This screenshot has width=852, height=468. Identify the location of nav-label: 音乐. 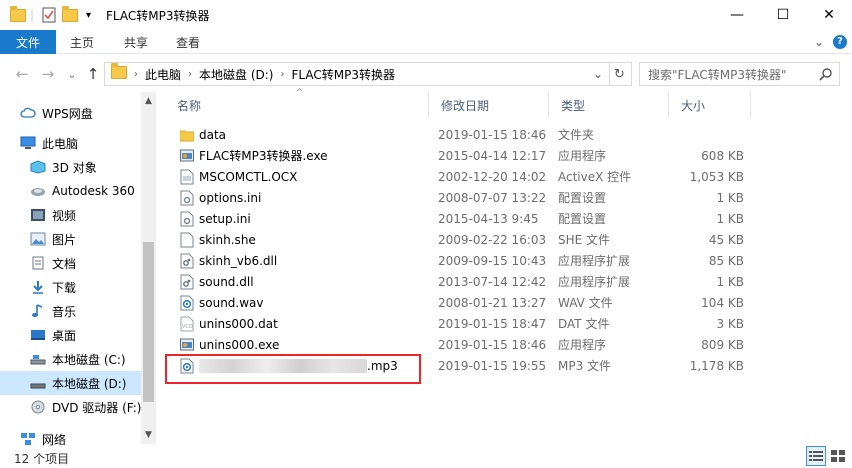
(64, 311).